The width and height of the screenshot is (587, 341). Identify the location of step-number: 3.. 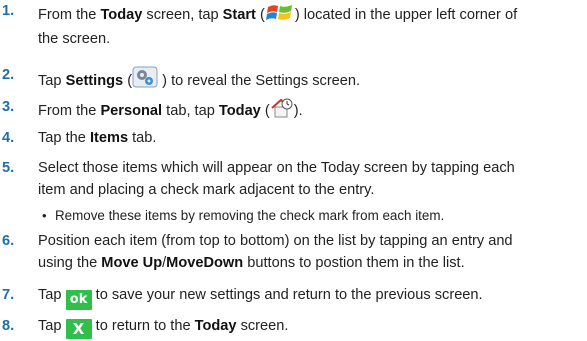
(8, 107).